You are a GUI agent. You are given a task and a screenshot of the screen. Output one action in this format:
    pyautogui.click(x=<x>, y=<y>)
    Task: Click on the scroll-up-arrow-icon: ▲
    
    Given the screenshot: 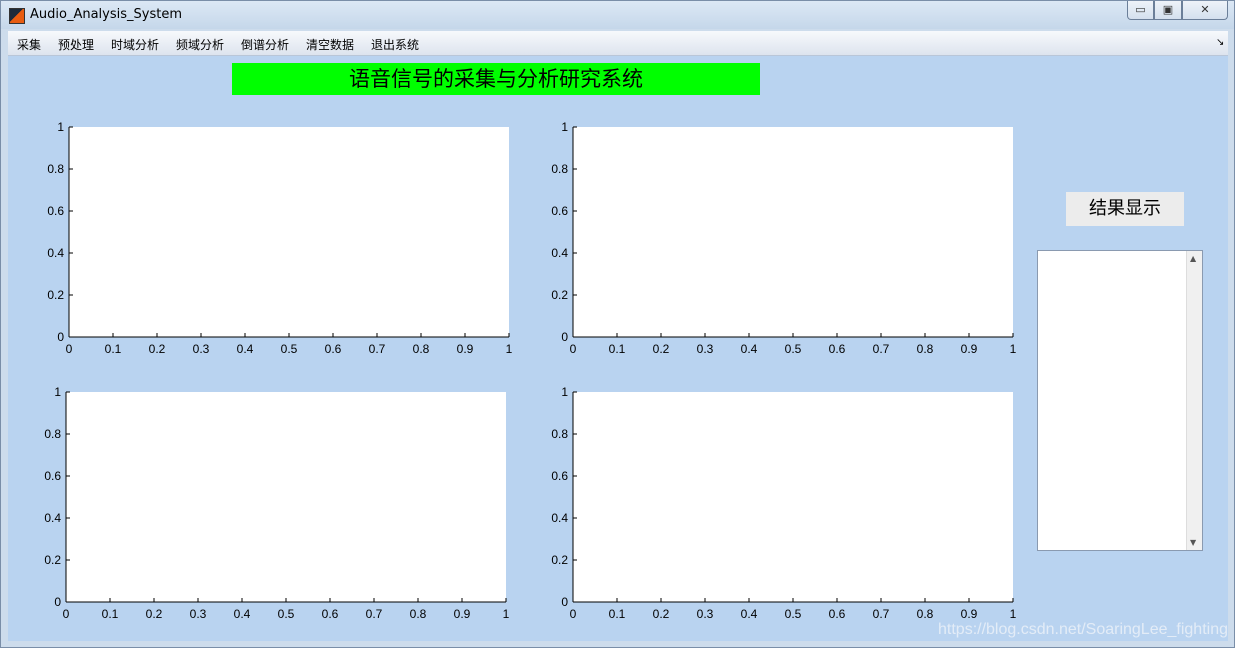 What is the action you would take?
    pyautogui.click(x=1193, y=258)
    